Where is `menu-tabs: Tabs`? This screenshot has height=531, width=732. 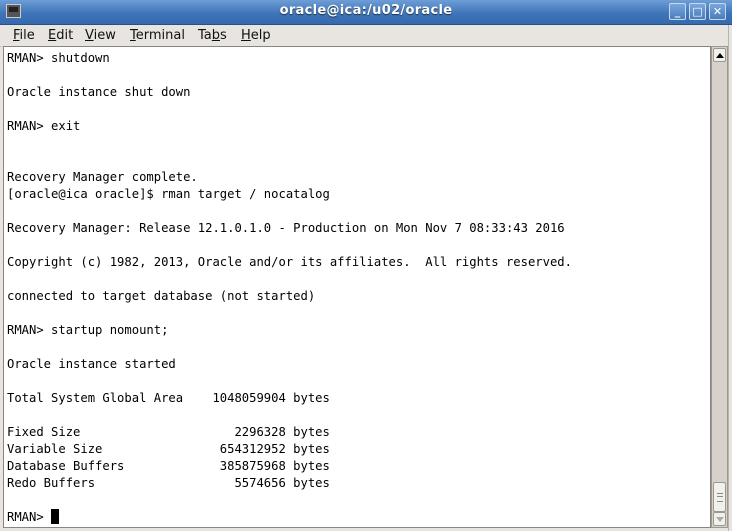
menu-tabs: Tabs is located at coordinates (212, 35).